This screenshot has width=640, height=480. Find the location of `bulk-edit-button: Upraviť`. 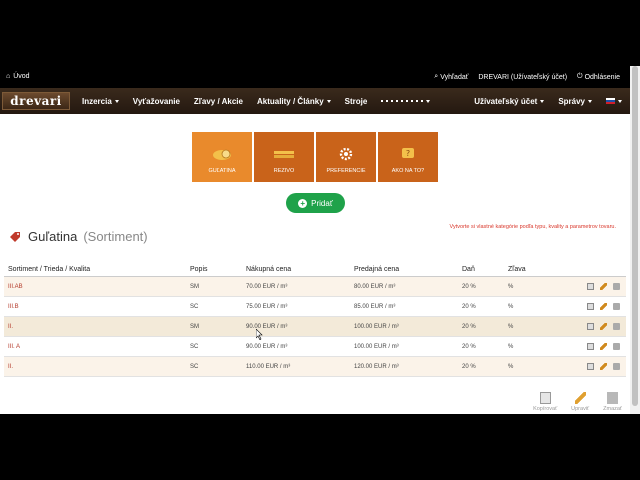

bulk-edit-button: Upraviť is located at coordinates (580, 402).